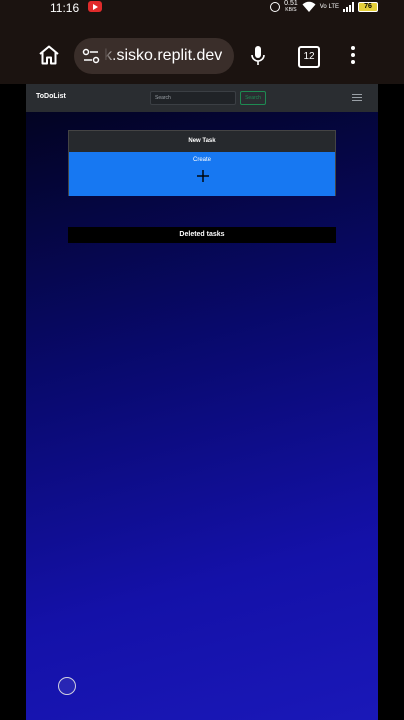  Describe the element at coordinates (368, 7) in the screenshot. I see `battery-icon: 76` at that location.